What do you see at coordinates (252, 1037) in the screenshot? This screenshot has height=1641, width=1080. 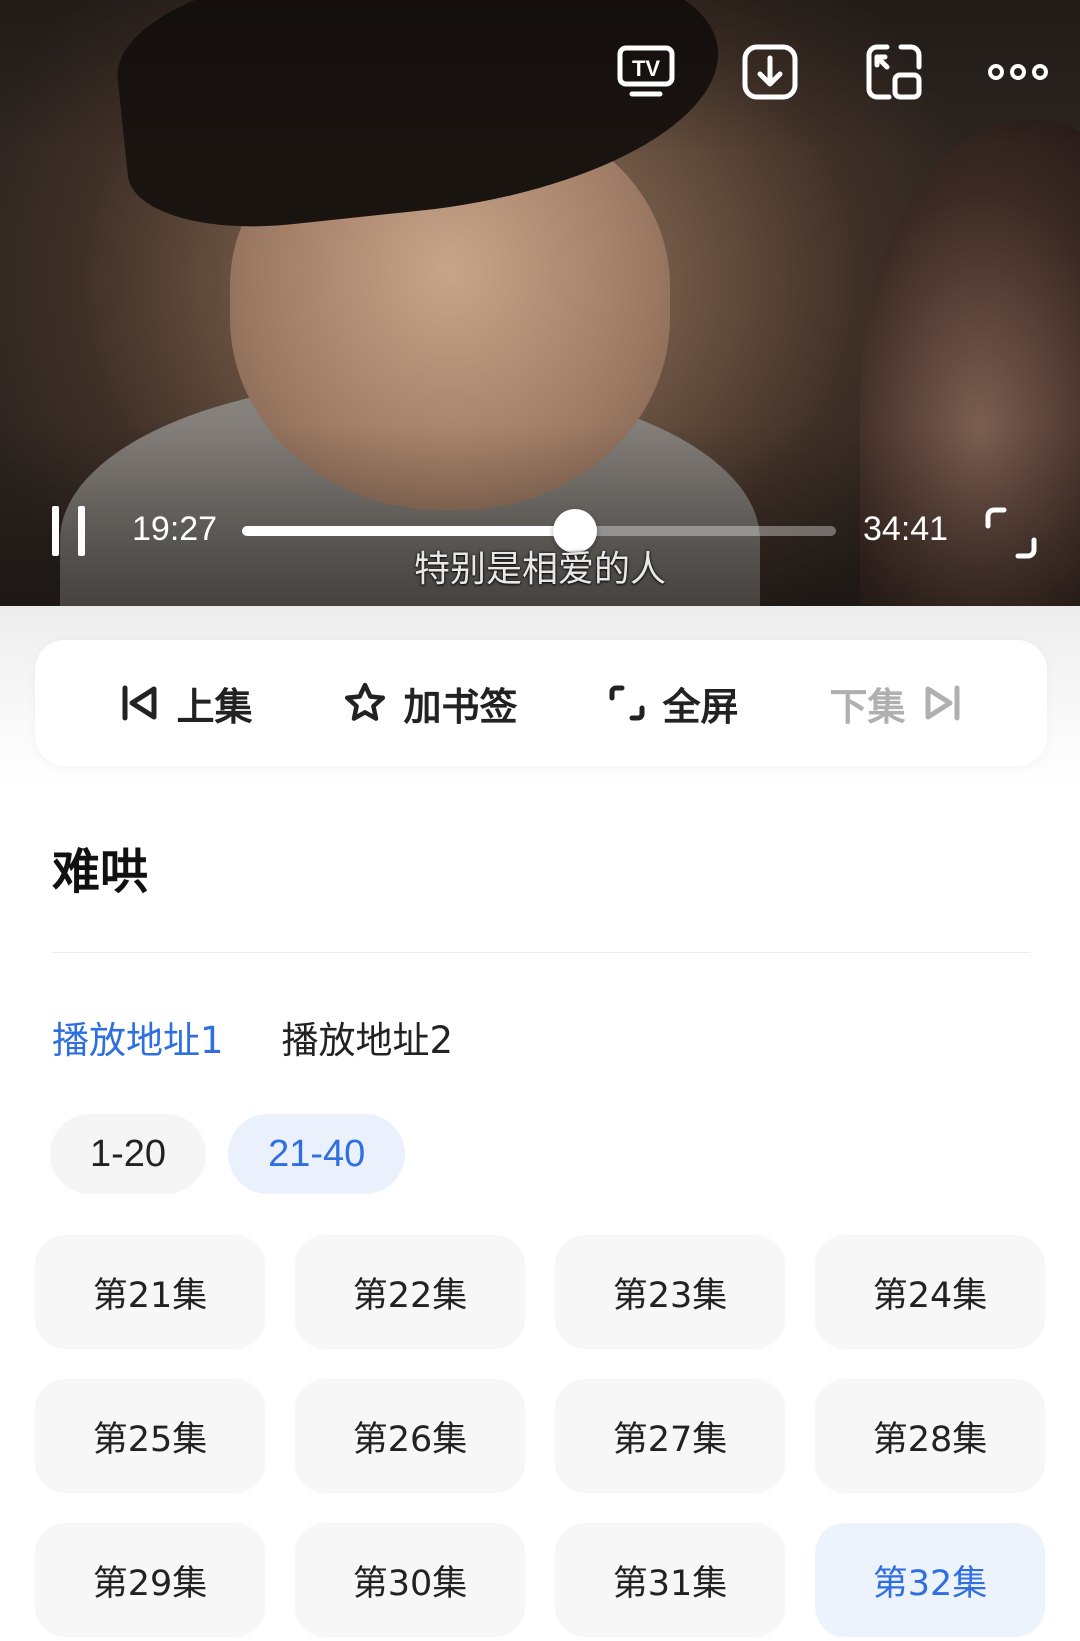 I see `source-tabs: 播放地址1 播放地址2` at bounding box center [252, 1037].